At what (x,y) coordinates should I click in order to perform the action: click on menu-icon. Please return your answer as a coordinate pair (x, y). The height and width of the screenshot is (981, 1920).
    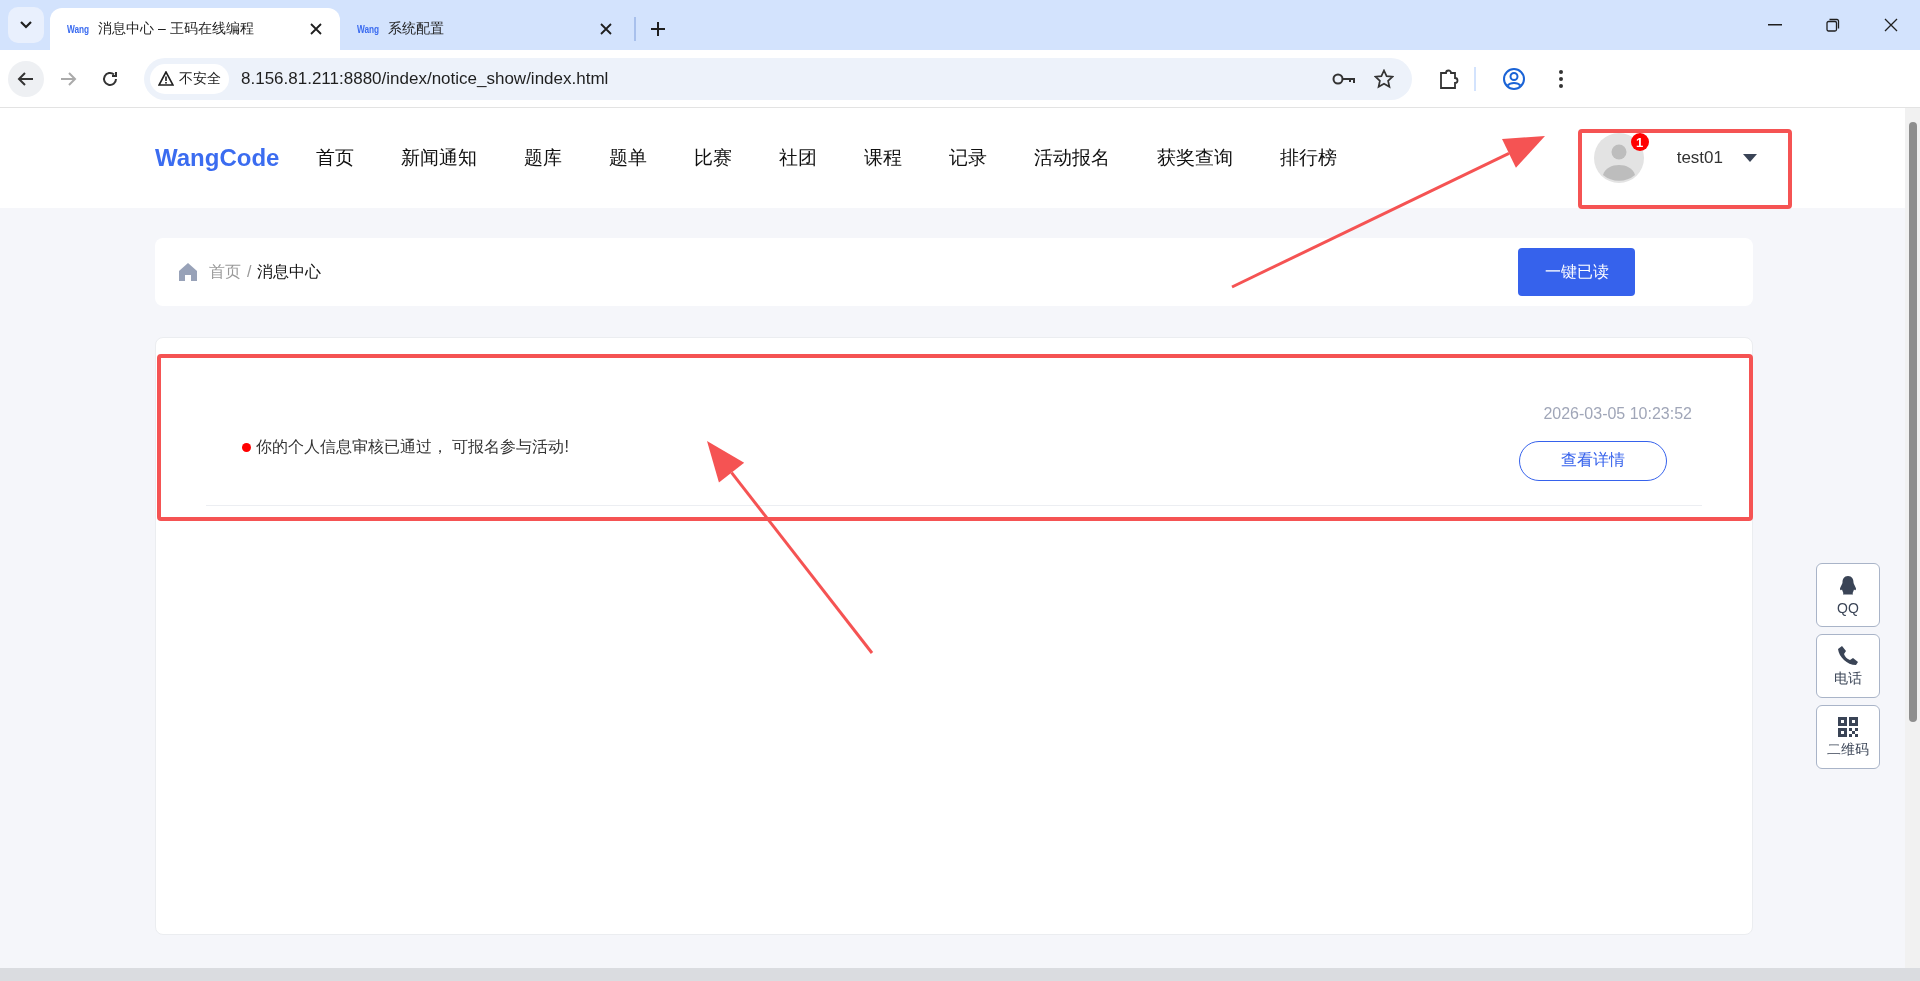
    Looking at the image, I should click on (1561, 78).